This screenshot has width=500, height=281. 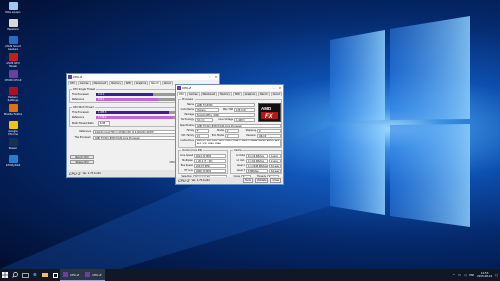 I want to click on svg-text: AMD, so click(x=266, y=108).